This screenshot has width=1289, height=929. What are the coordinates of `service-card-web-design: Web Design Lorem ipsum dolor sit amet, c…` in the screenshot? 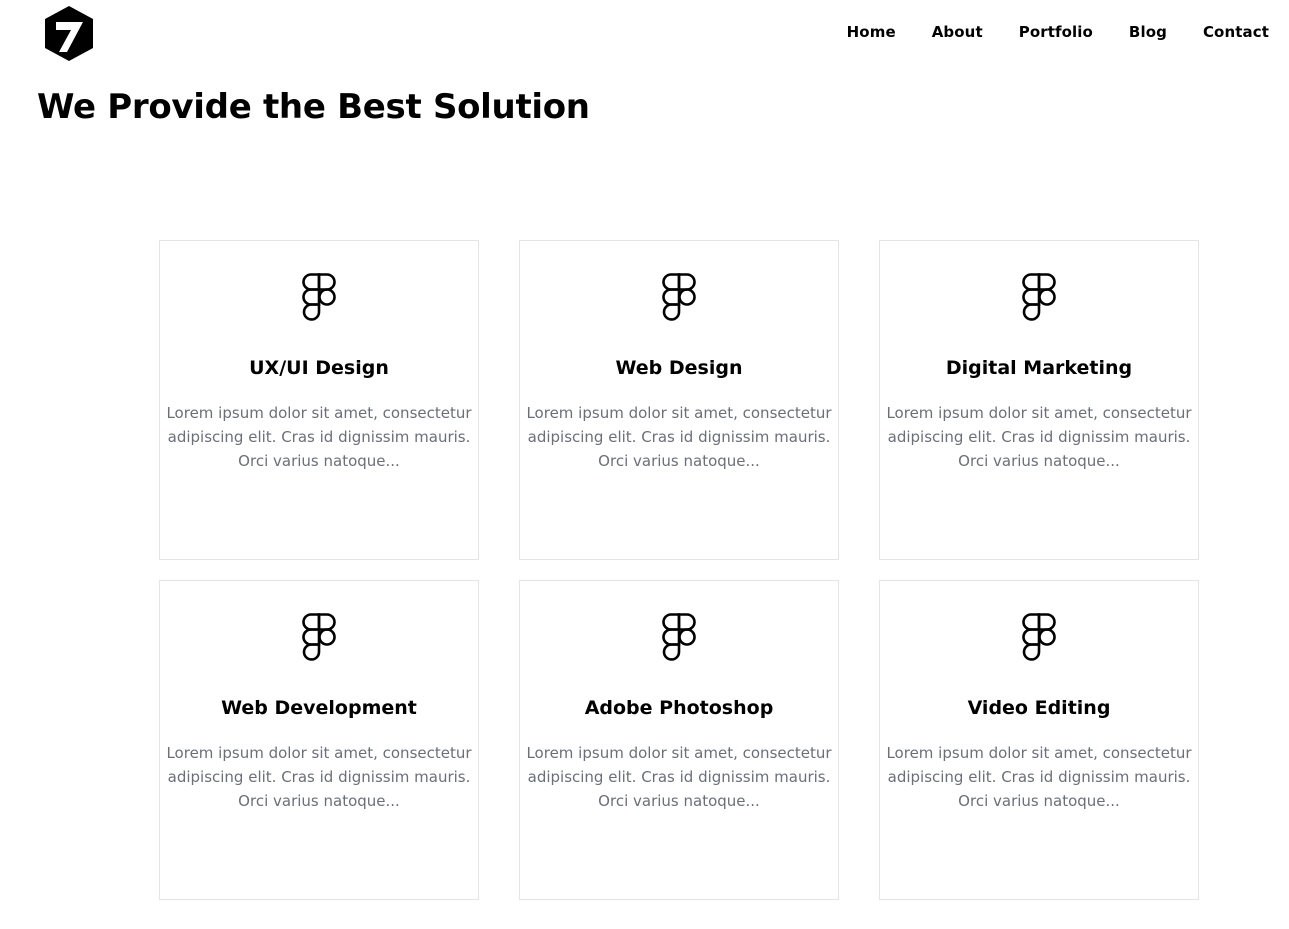 It's located at (679, 400).